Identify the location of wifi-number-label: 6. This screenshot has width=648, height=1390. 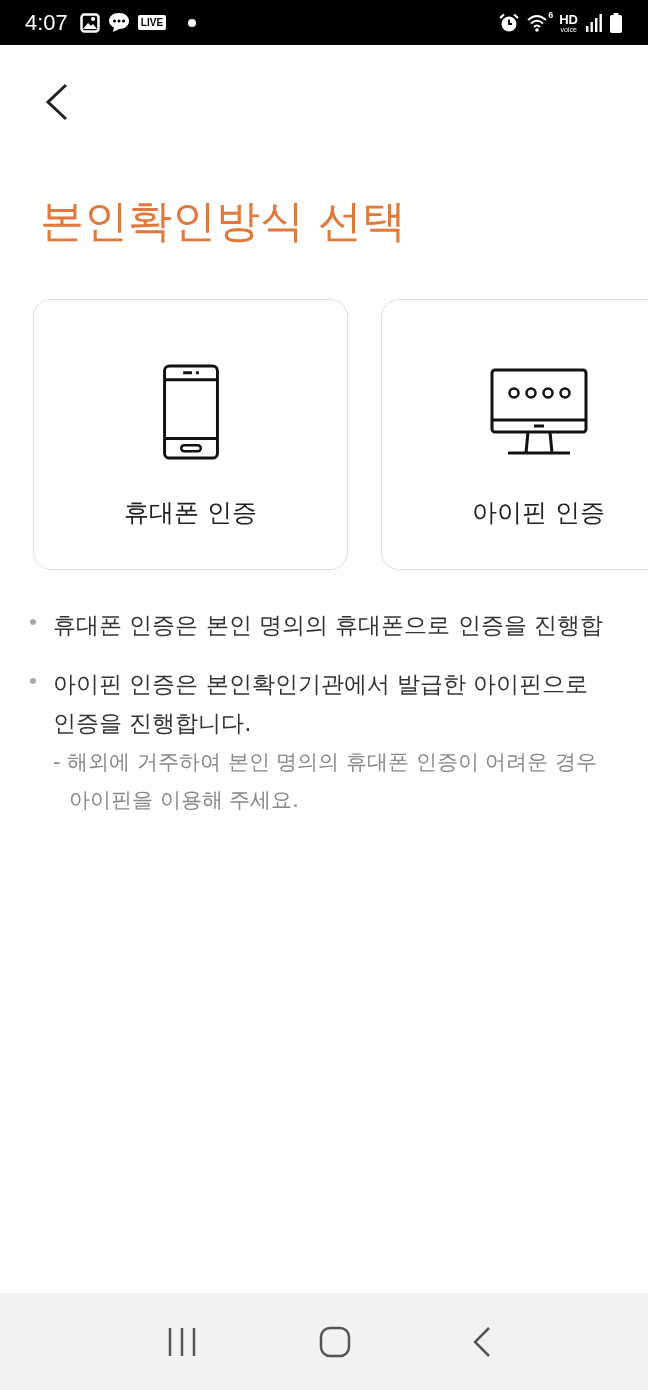
(551, 14).